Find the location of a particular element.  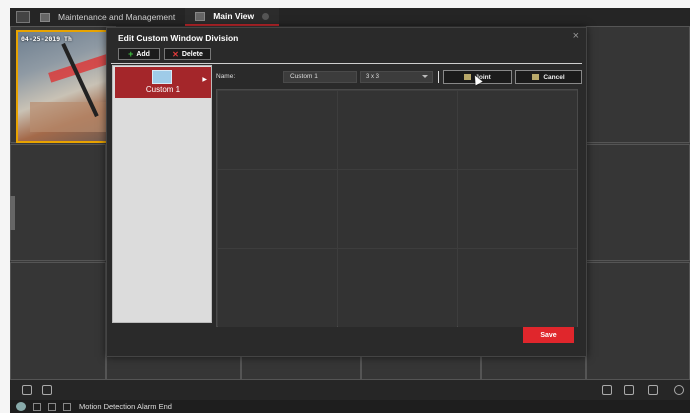

dialog-title: Edit Custom Window Division is located at coordinates (178, 38).